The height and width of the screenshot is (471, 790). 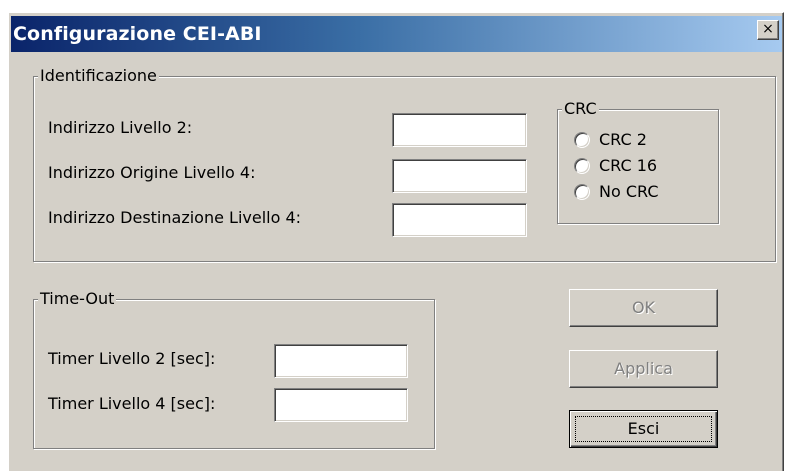 I want to click on radio-no-crc-label: No CRC, so click(x=629, y=191).